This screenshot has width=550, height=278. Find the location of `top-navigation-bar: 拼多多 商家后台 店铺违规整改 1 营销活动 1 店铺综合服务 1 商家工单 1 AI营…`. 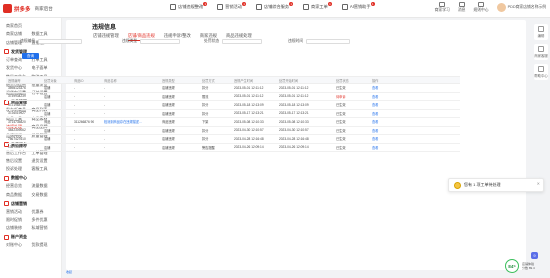

top-navigation-bar: 拼多多 商家后台 店铺违规整改 1 营销活动 1 店铺综合服务 1 商家工单 1 AI营… is located at coordinates (275, 9).